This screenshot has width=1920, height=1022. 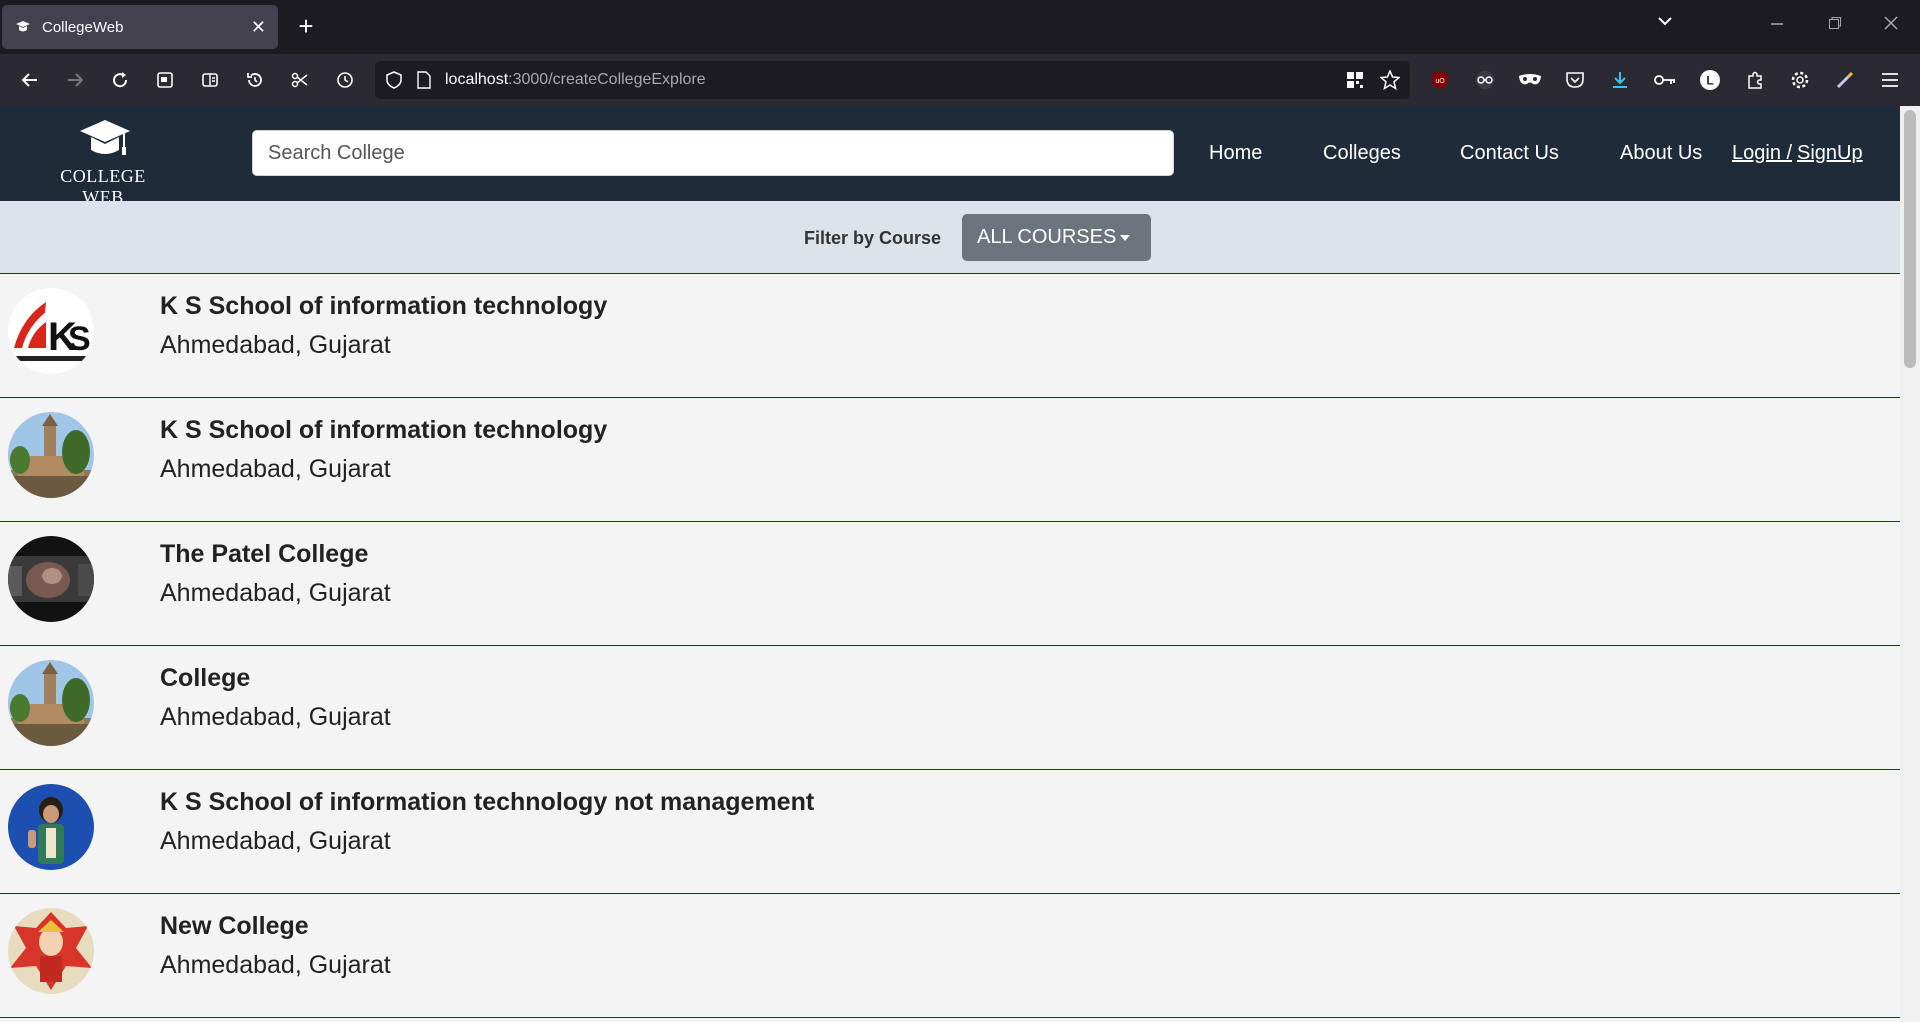 I want to click on filter-label: Filter by Course, so click(x=873, y=238).